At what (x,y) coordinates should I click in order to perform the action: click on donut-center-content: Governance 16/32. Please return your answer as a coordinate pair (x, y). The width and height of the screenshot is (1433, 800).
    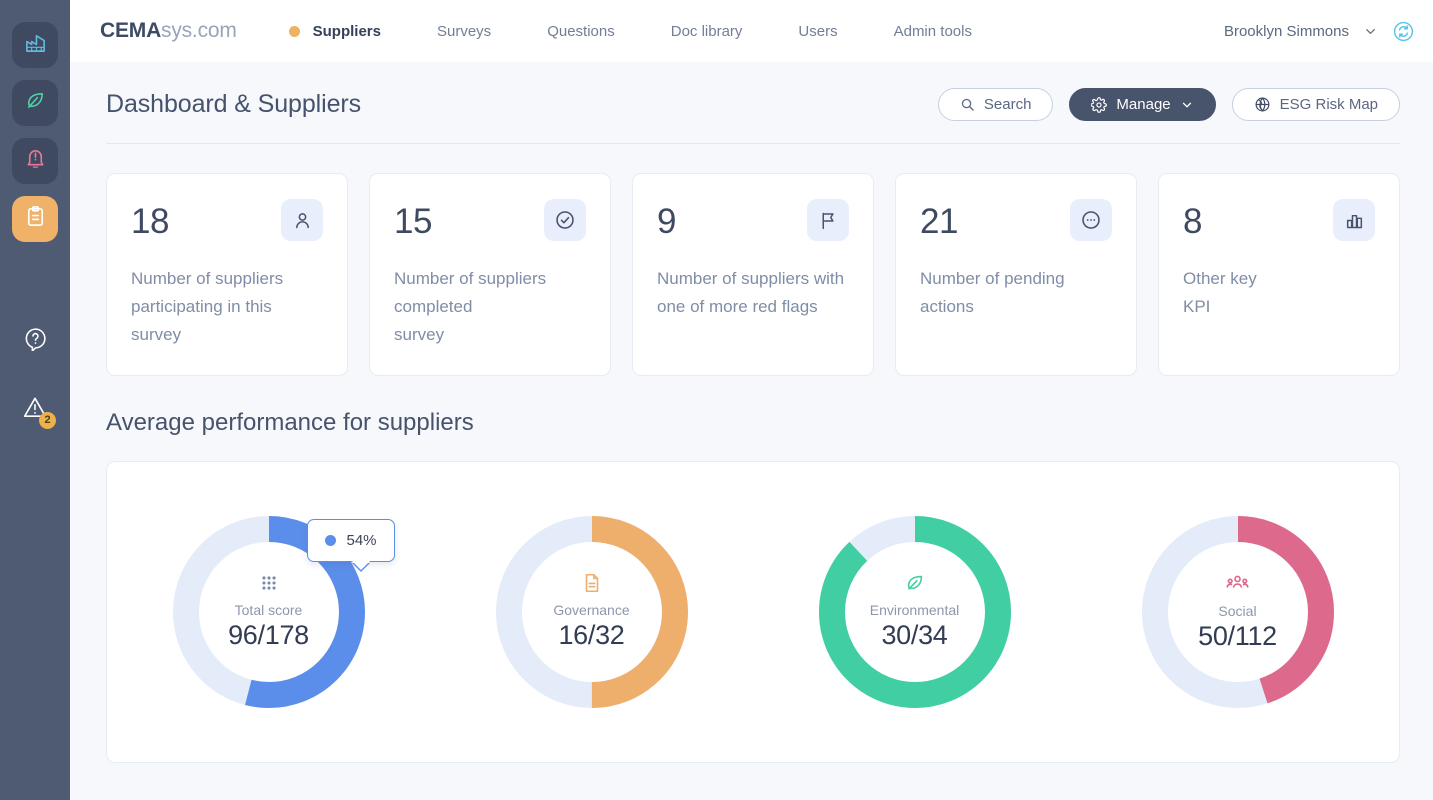
    Looking at the image, I should click on (592, 612).